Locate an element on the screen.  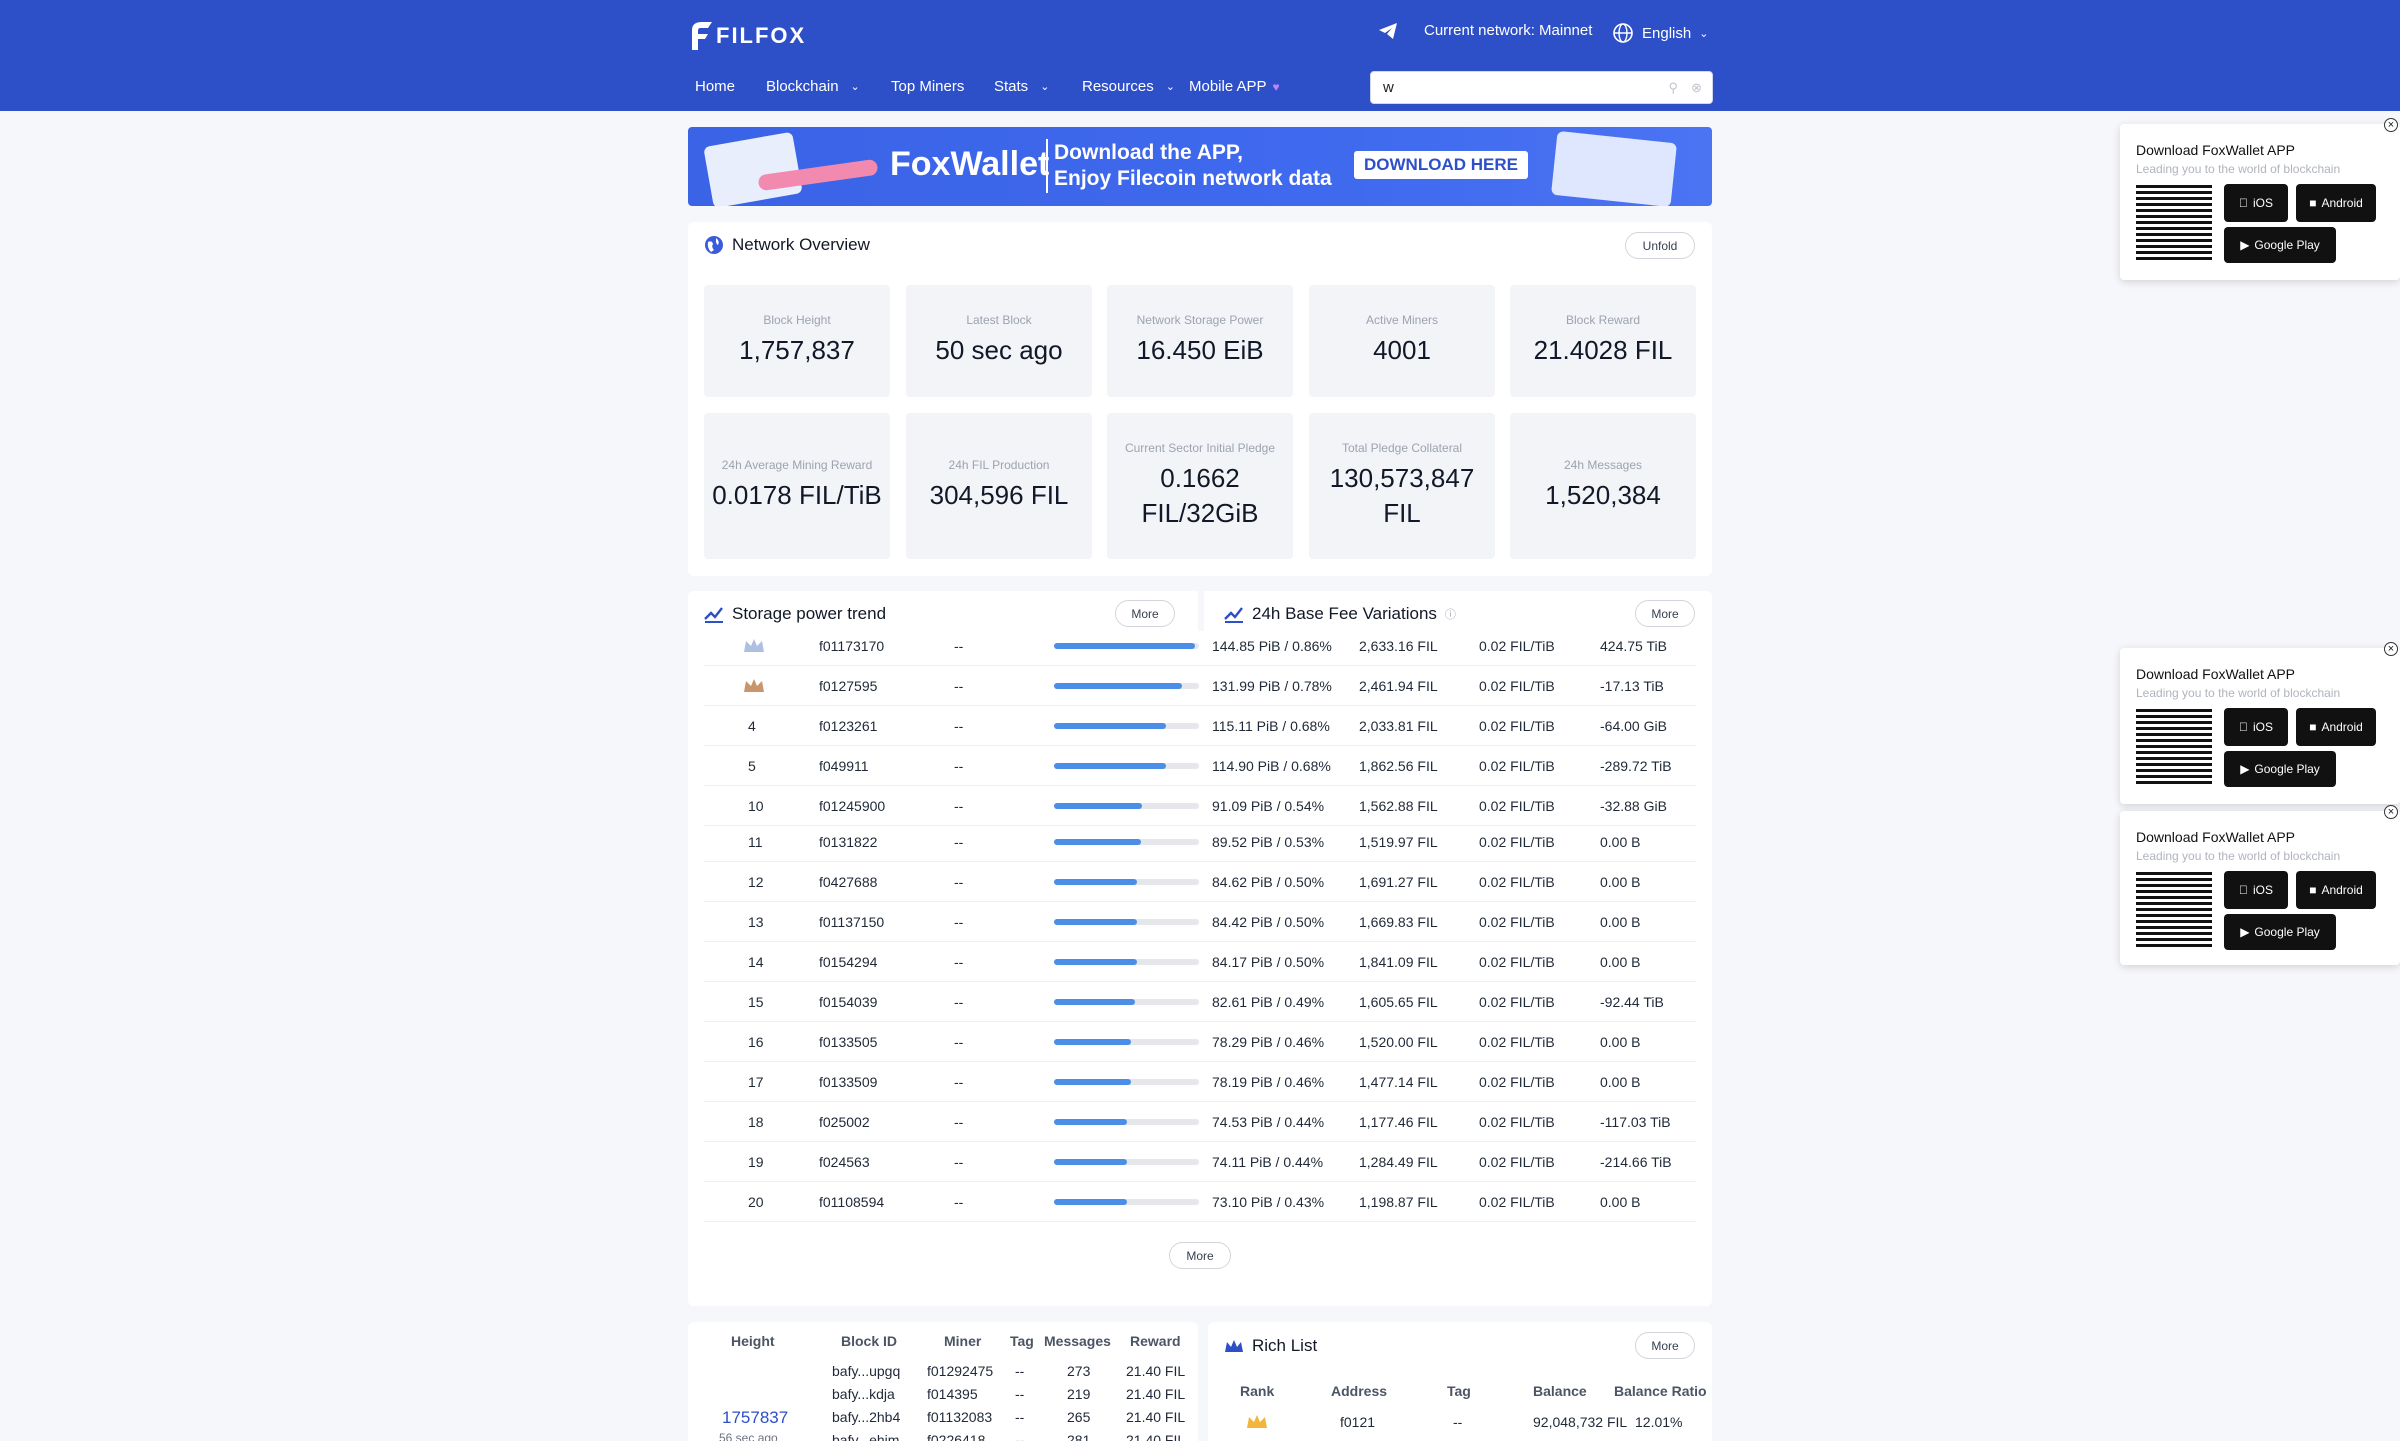
nav-top-miners: Top Miners is located at coordinates (927, 86).